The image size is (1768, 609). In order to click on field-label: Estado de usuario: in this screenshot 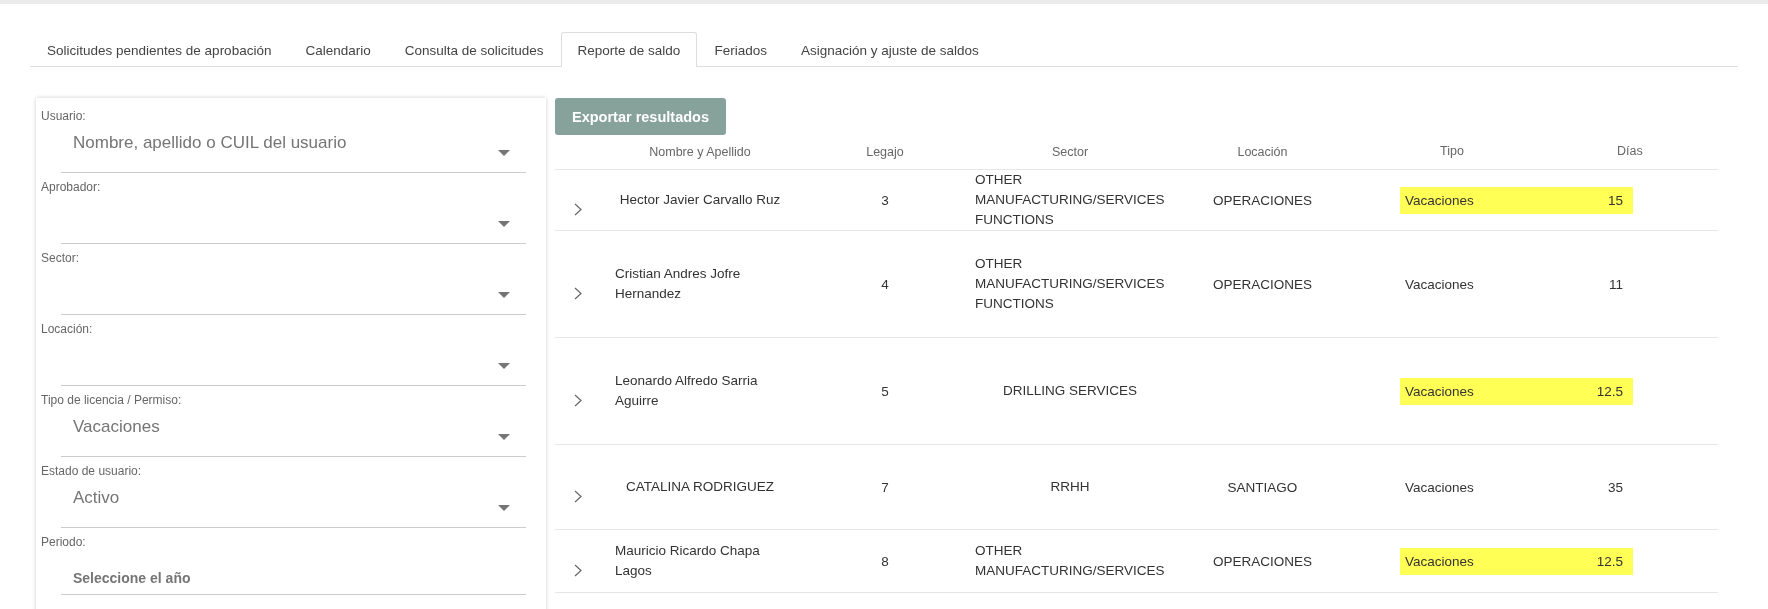, I will do `click(91, 471)`.